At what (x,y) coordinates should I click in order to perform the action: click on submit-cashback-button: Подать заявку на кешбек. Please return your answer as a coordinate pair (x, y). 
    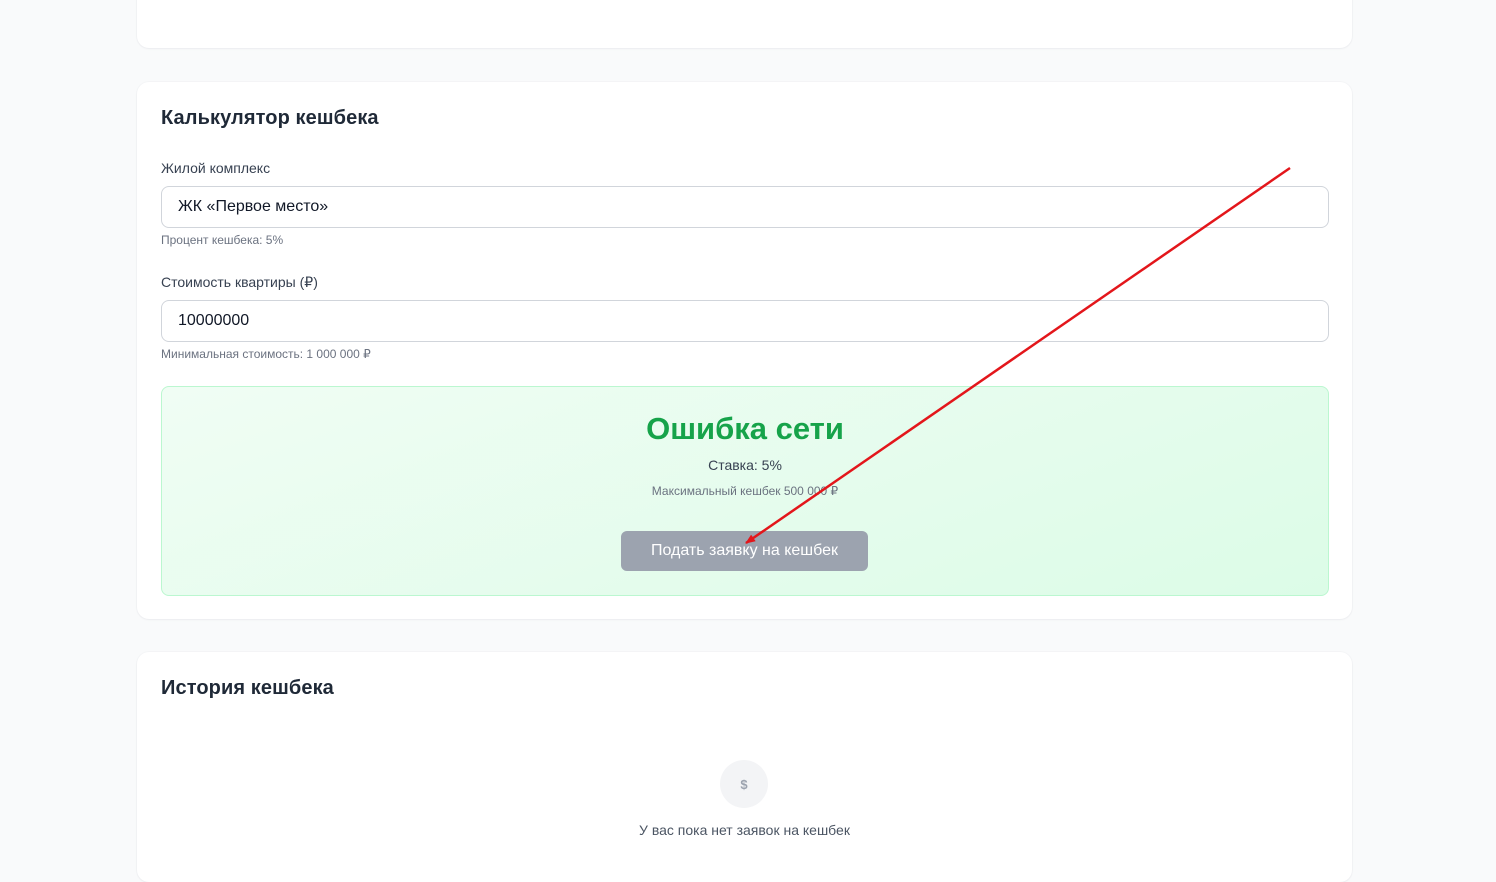
    Looking at the image, I should click on (744, 551).